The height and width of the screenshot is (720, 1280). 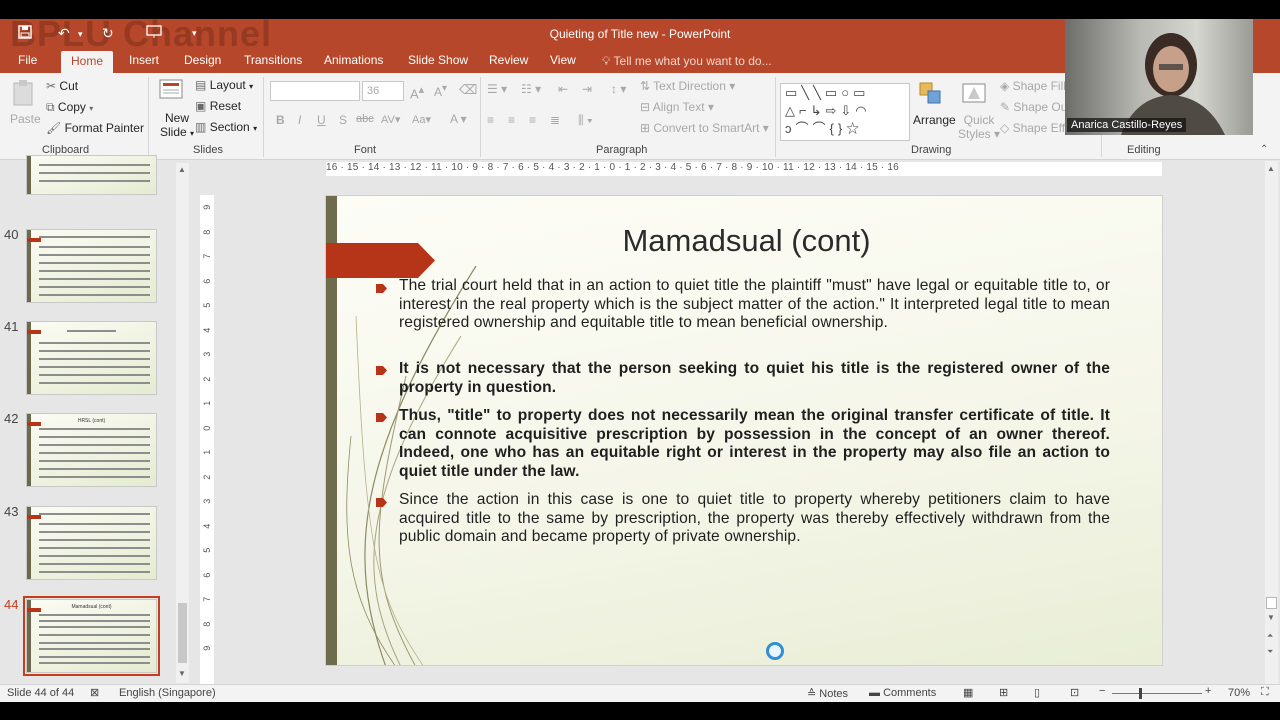 What do you see at coordinates (365, 119) in the screenshot?
I see `strikethrough-icon: abc` at bounding box center [365, 119].